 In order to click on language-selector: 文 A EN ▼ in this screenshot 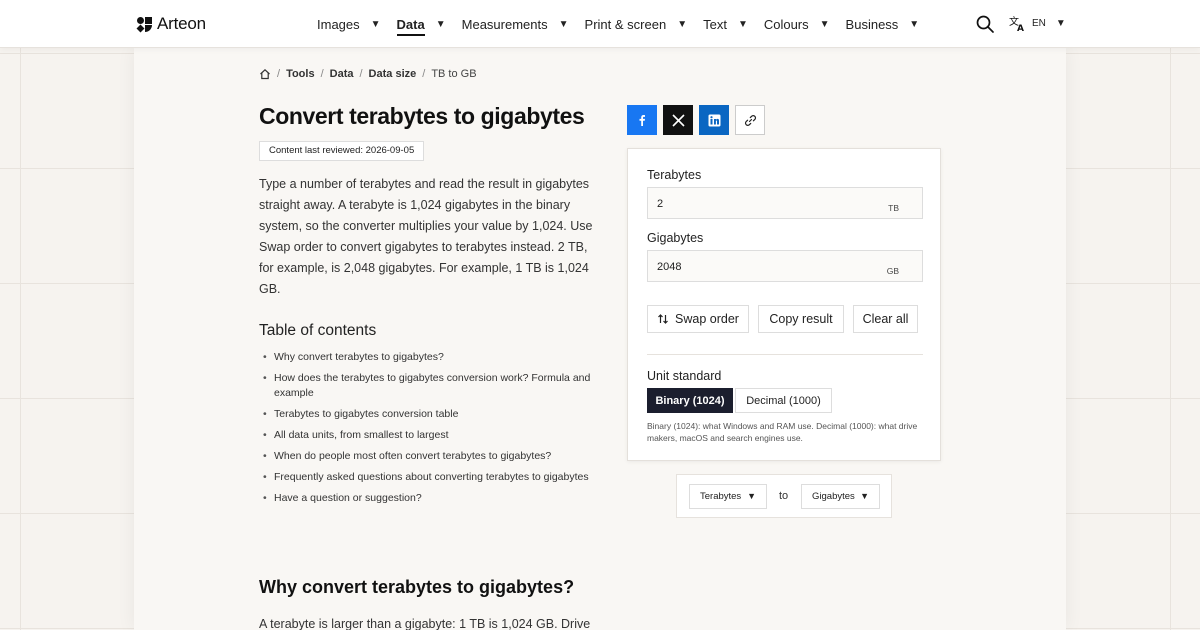, I will do `click(1037, 23)`.